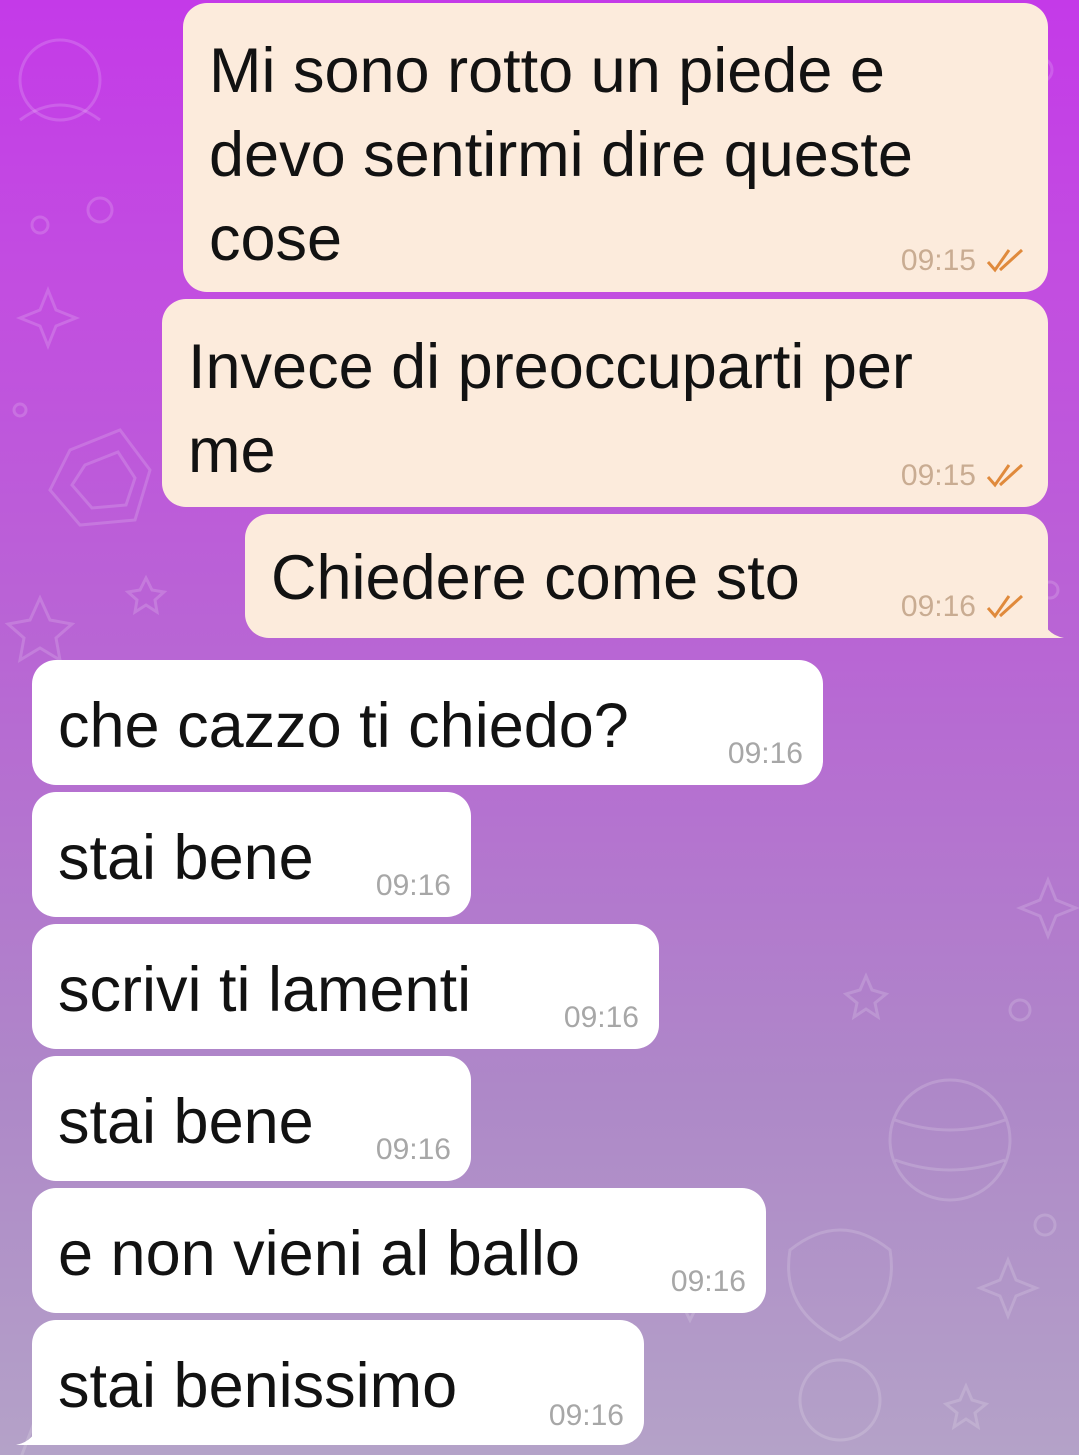 This screenshot has height=1455, width=1079. Describe the element at coordinates (28, 1432) in the screenshot. I see `incoming-bubble-tail` at that location.